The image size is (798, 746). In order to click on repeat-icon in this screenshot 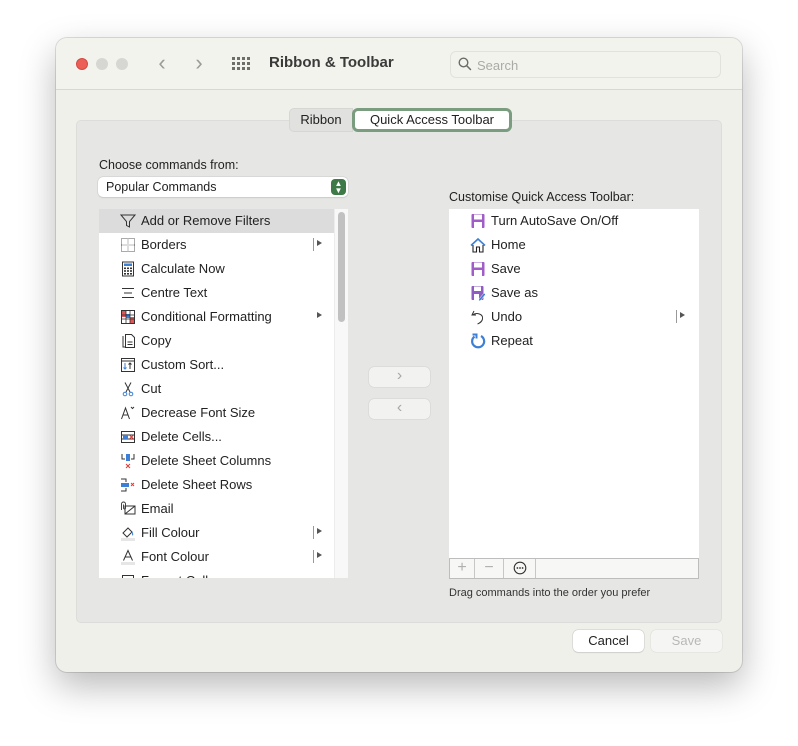, I will do `click(478, 341)`.